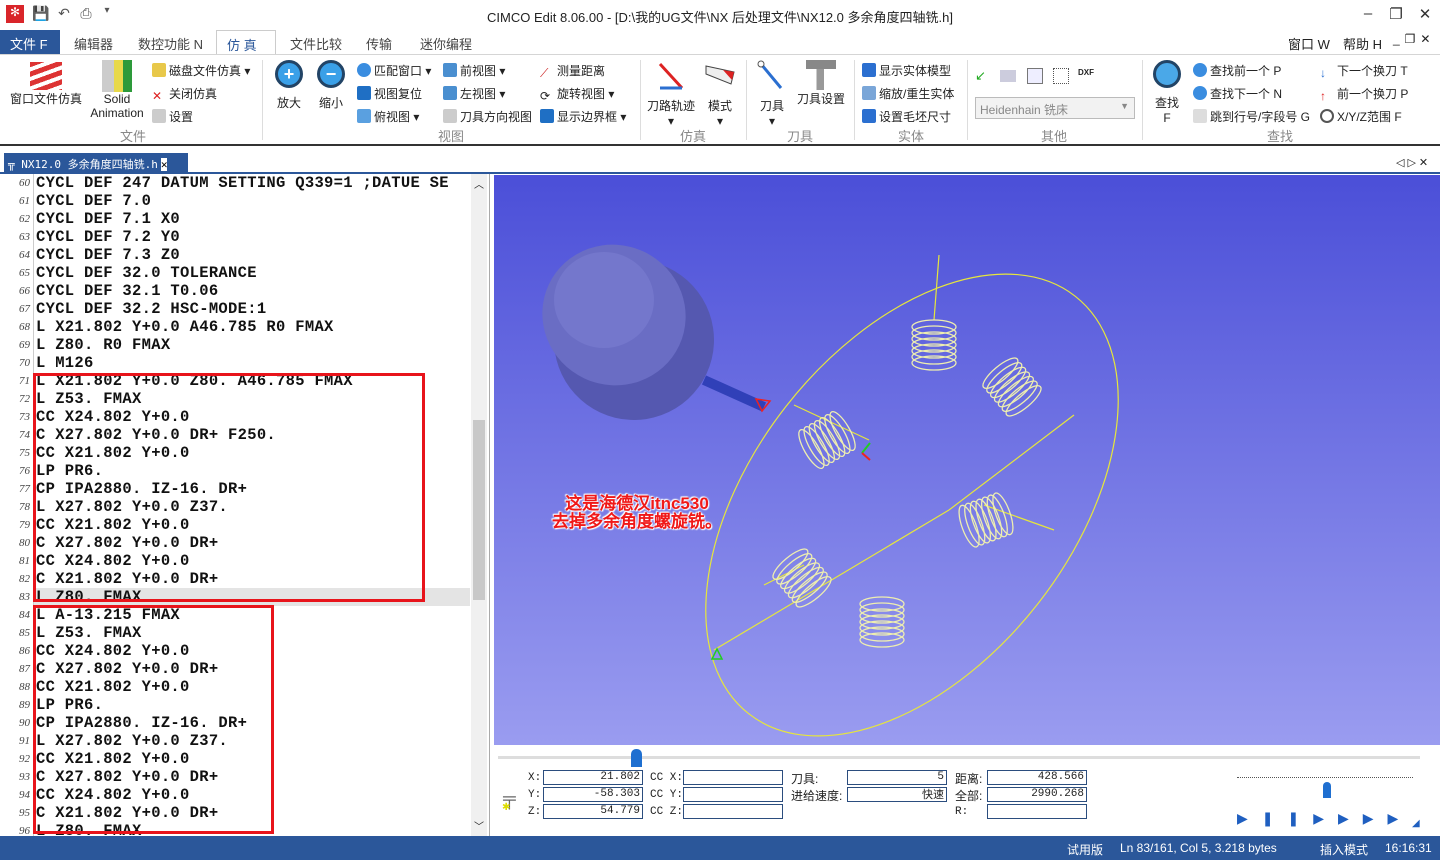 The height and width of the screenshot is (860, 1440). What do you see at coordinates (1414, 39) in the screenshot?
I see `mdi-controls: _❐✕` at bounding box center [1414, 39].